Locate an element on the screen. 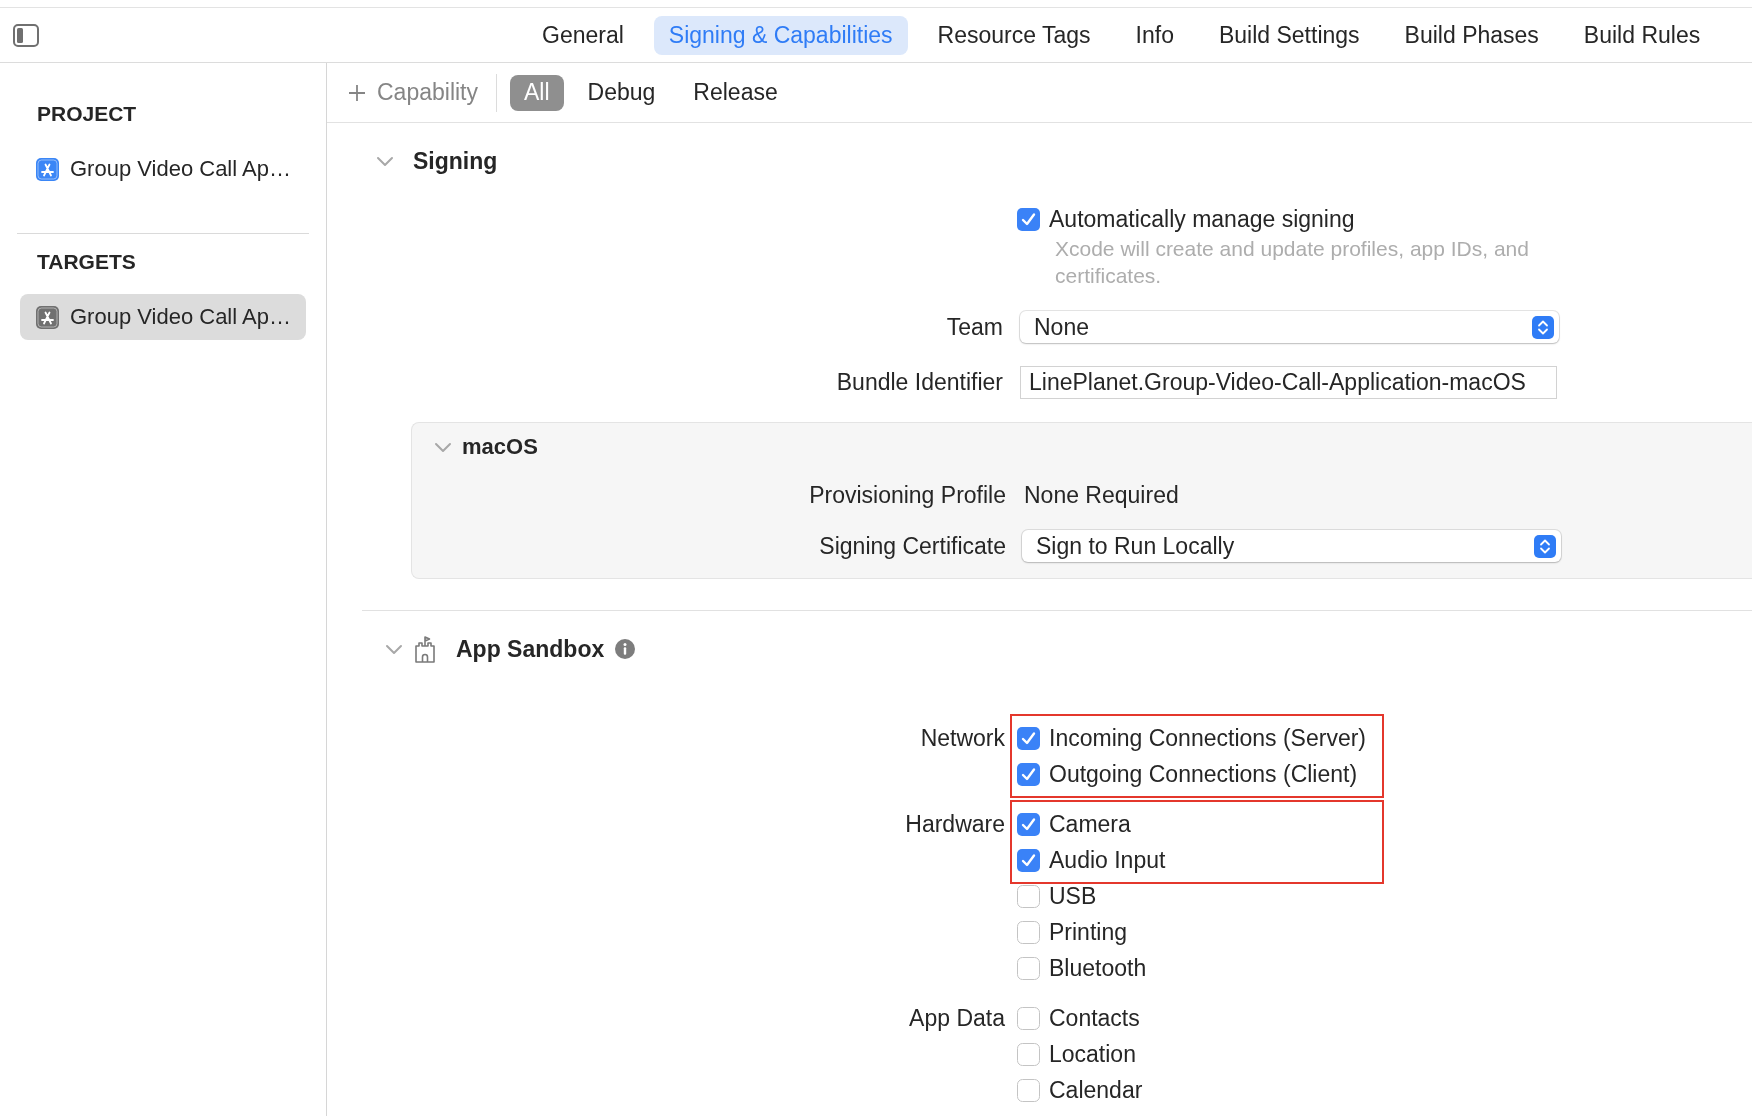 This screenshot has width=1752, height=1116. group-label: Hardware is located at coordinates (955, 824).